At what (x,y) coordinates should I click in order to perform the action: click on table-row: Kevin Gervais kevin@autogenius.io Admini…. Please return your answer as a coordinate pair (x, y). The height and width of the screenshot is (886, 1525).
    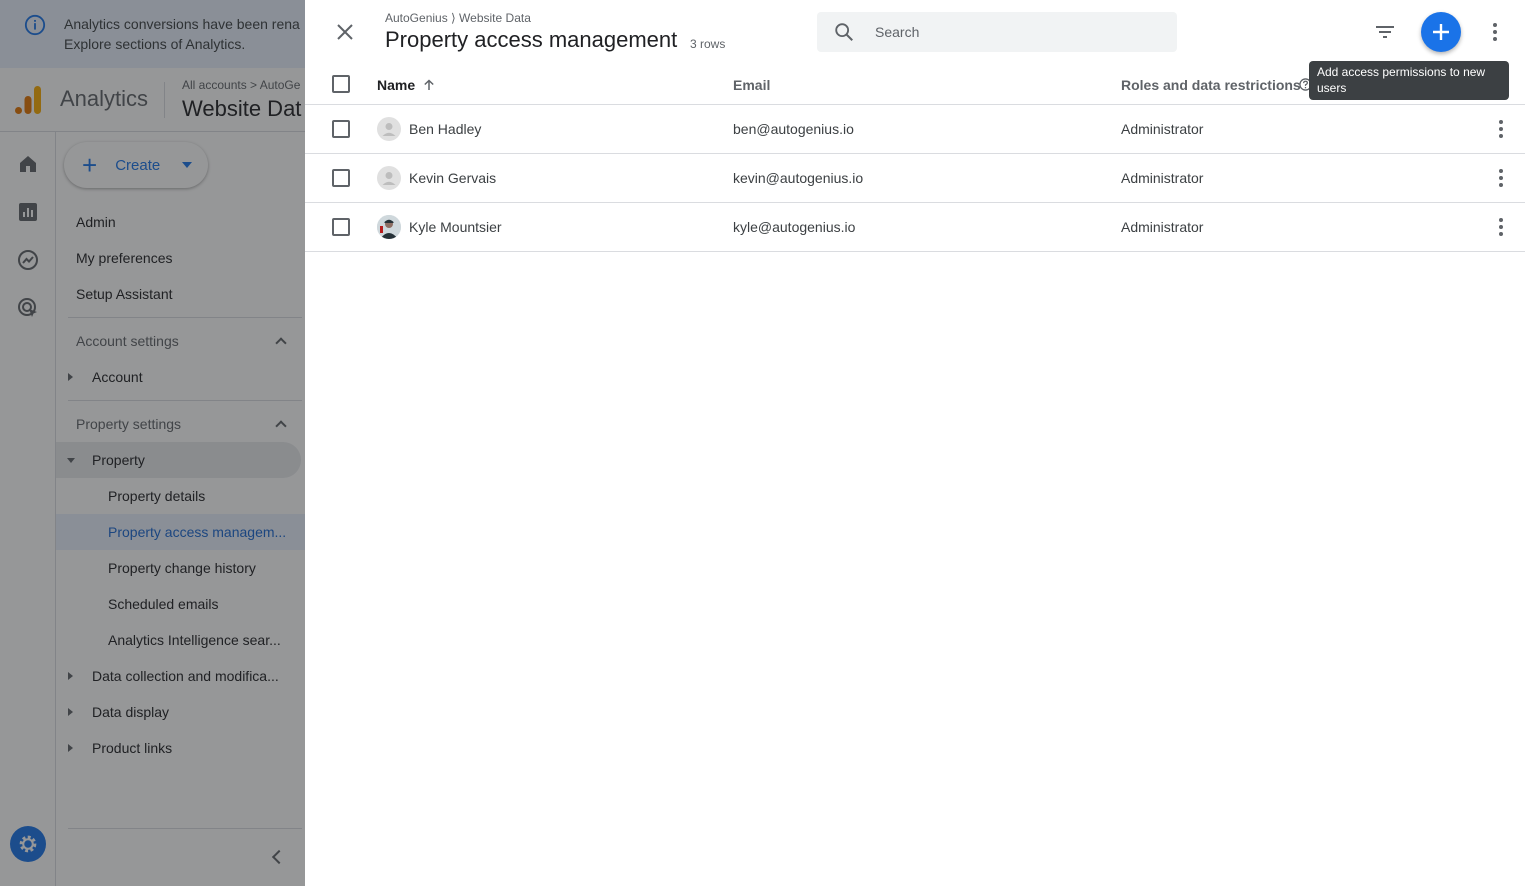
    Looking at the image, I should click on (915, 178).